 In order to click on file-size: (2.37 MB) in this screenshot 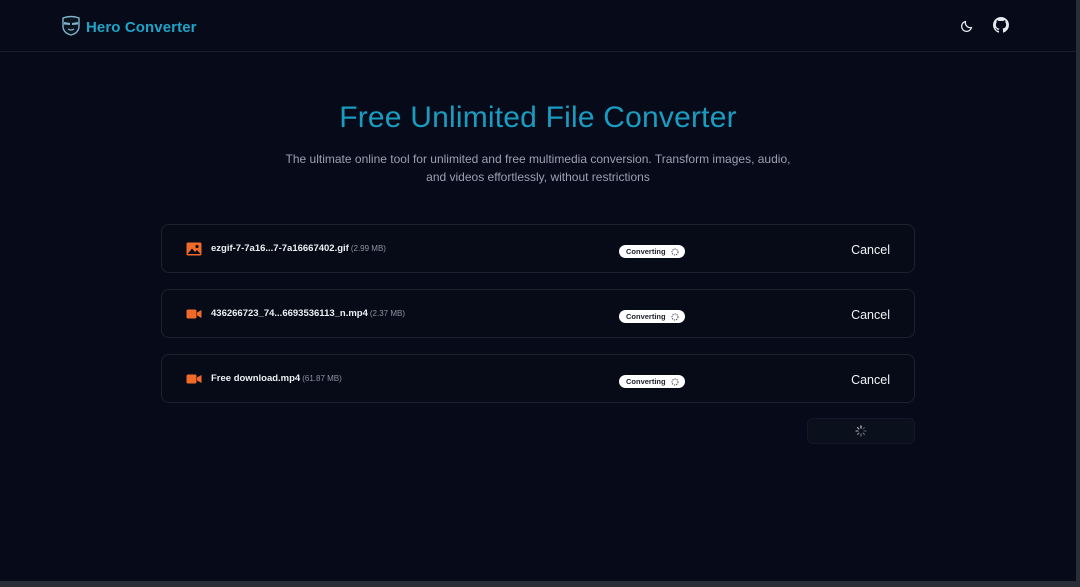, I will do `click(387, 313)`.